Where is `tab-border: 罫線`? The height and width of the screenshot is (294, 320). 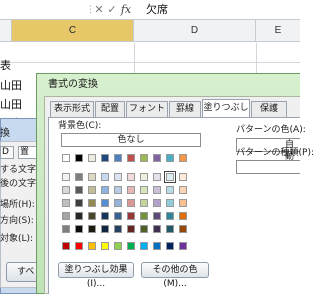
tab-border: 罫線 is located at coordinates (185, 109).